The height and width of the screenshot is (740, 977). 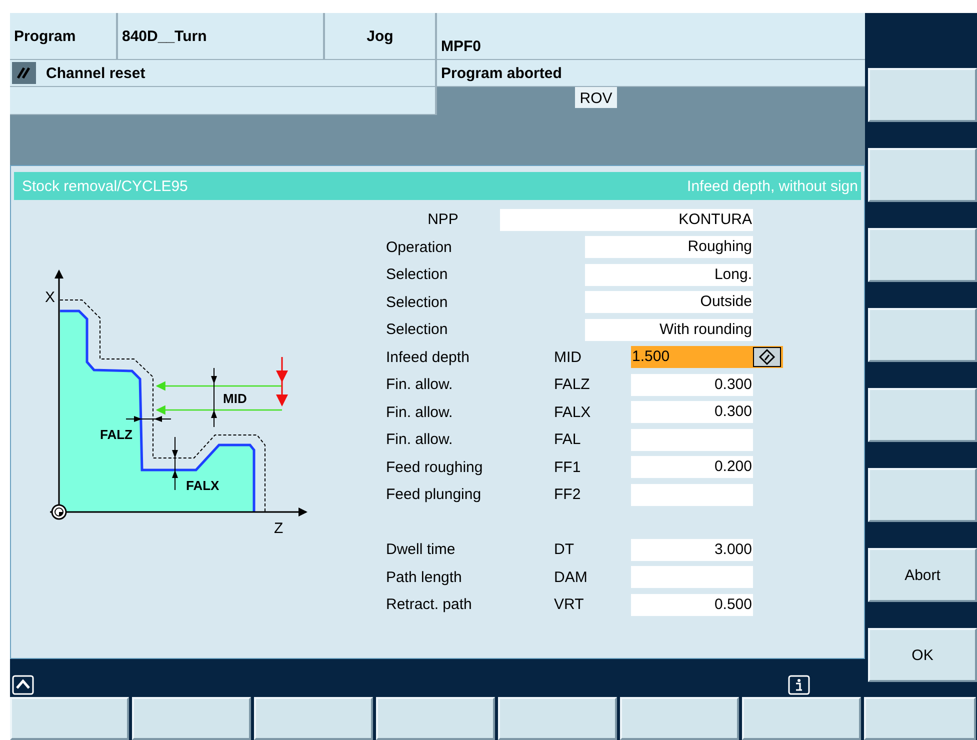 What do you see at coordinates (105, 186) in the screenshot?
I see `dialog-title: Stock removal/CYCLE95` at bounding box center [105, 186].